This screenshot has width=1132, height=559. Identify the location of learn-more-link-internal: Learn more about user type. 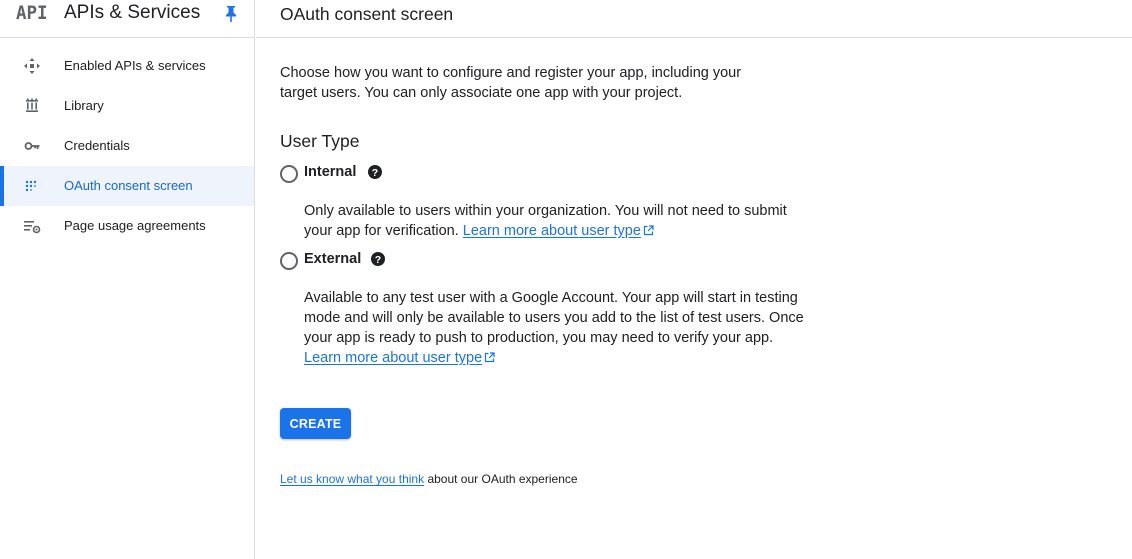
(552, 231).